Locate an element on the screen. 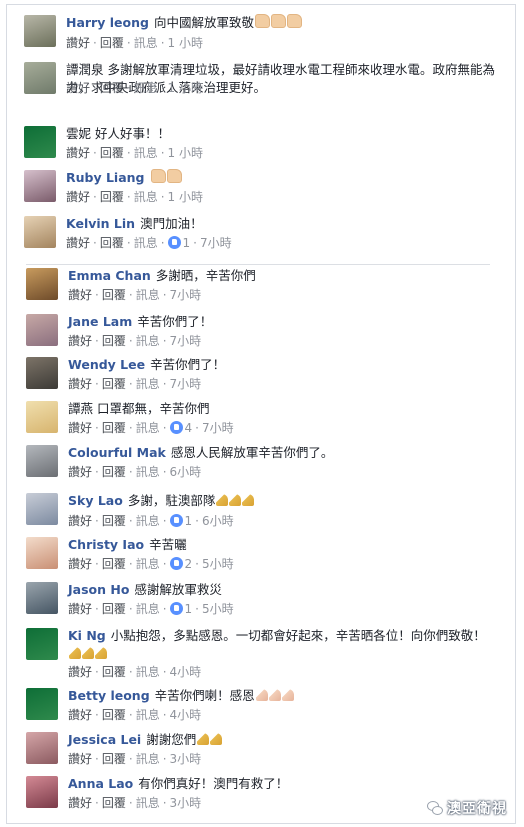 Image resolution: width=524 pixels, height=827 pixels. commenter-name: Betty leong is located at coordinates (109, 695).